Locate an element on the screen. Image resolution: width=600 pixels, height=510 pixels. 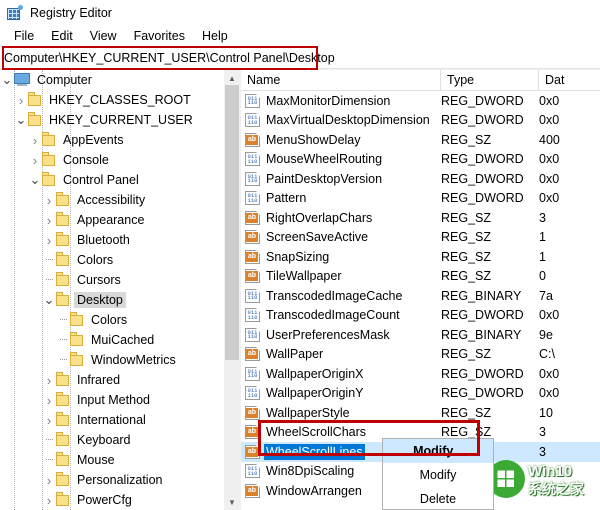
value-name-cell: 011 110 UserPreferencesMask is located at coordinates (341, 335).